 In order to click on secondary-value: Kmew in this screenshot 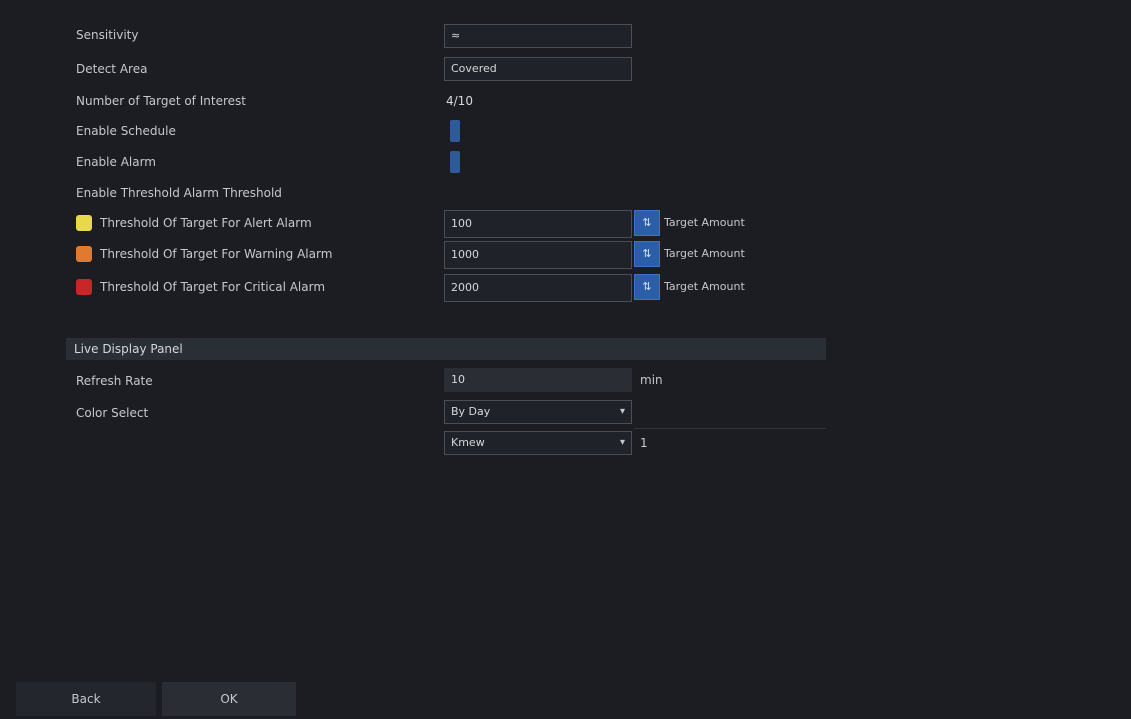, I will do `click(468, 442)`.